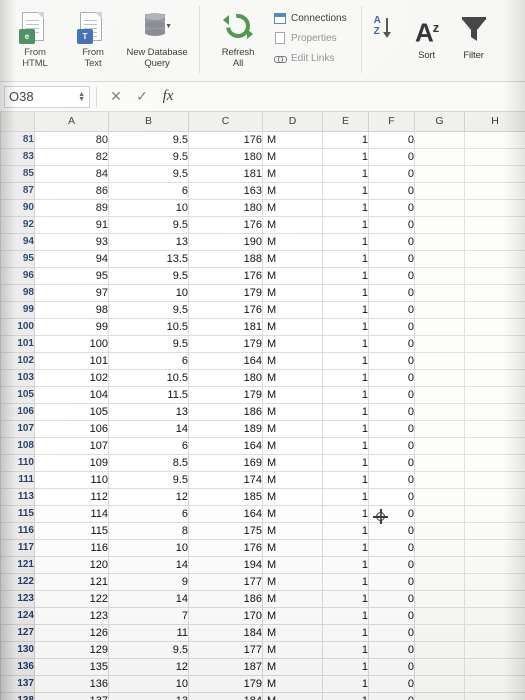 This screenshot has height=700, width=525. I want to click on fx-icon: fx, so click(168, 96).